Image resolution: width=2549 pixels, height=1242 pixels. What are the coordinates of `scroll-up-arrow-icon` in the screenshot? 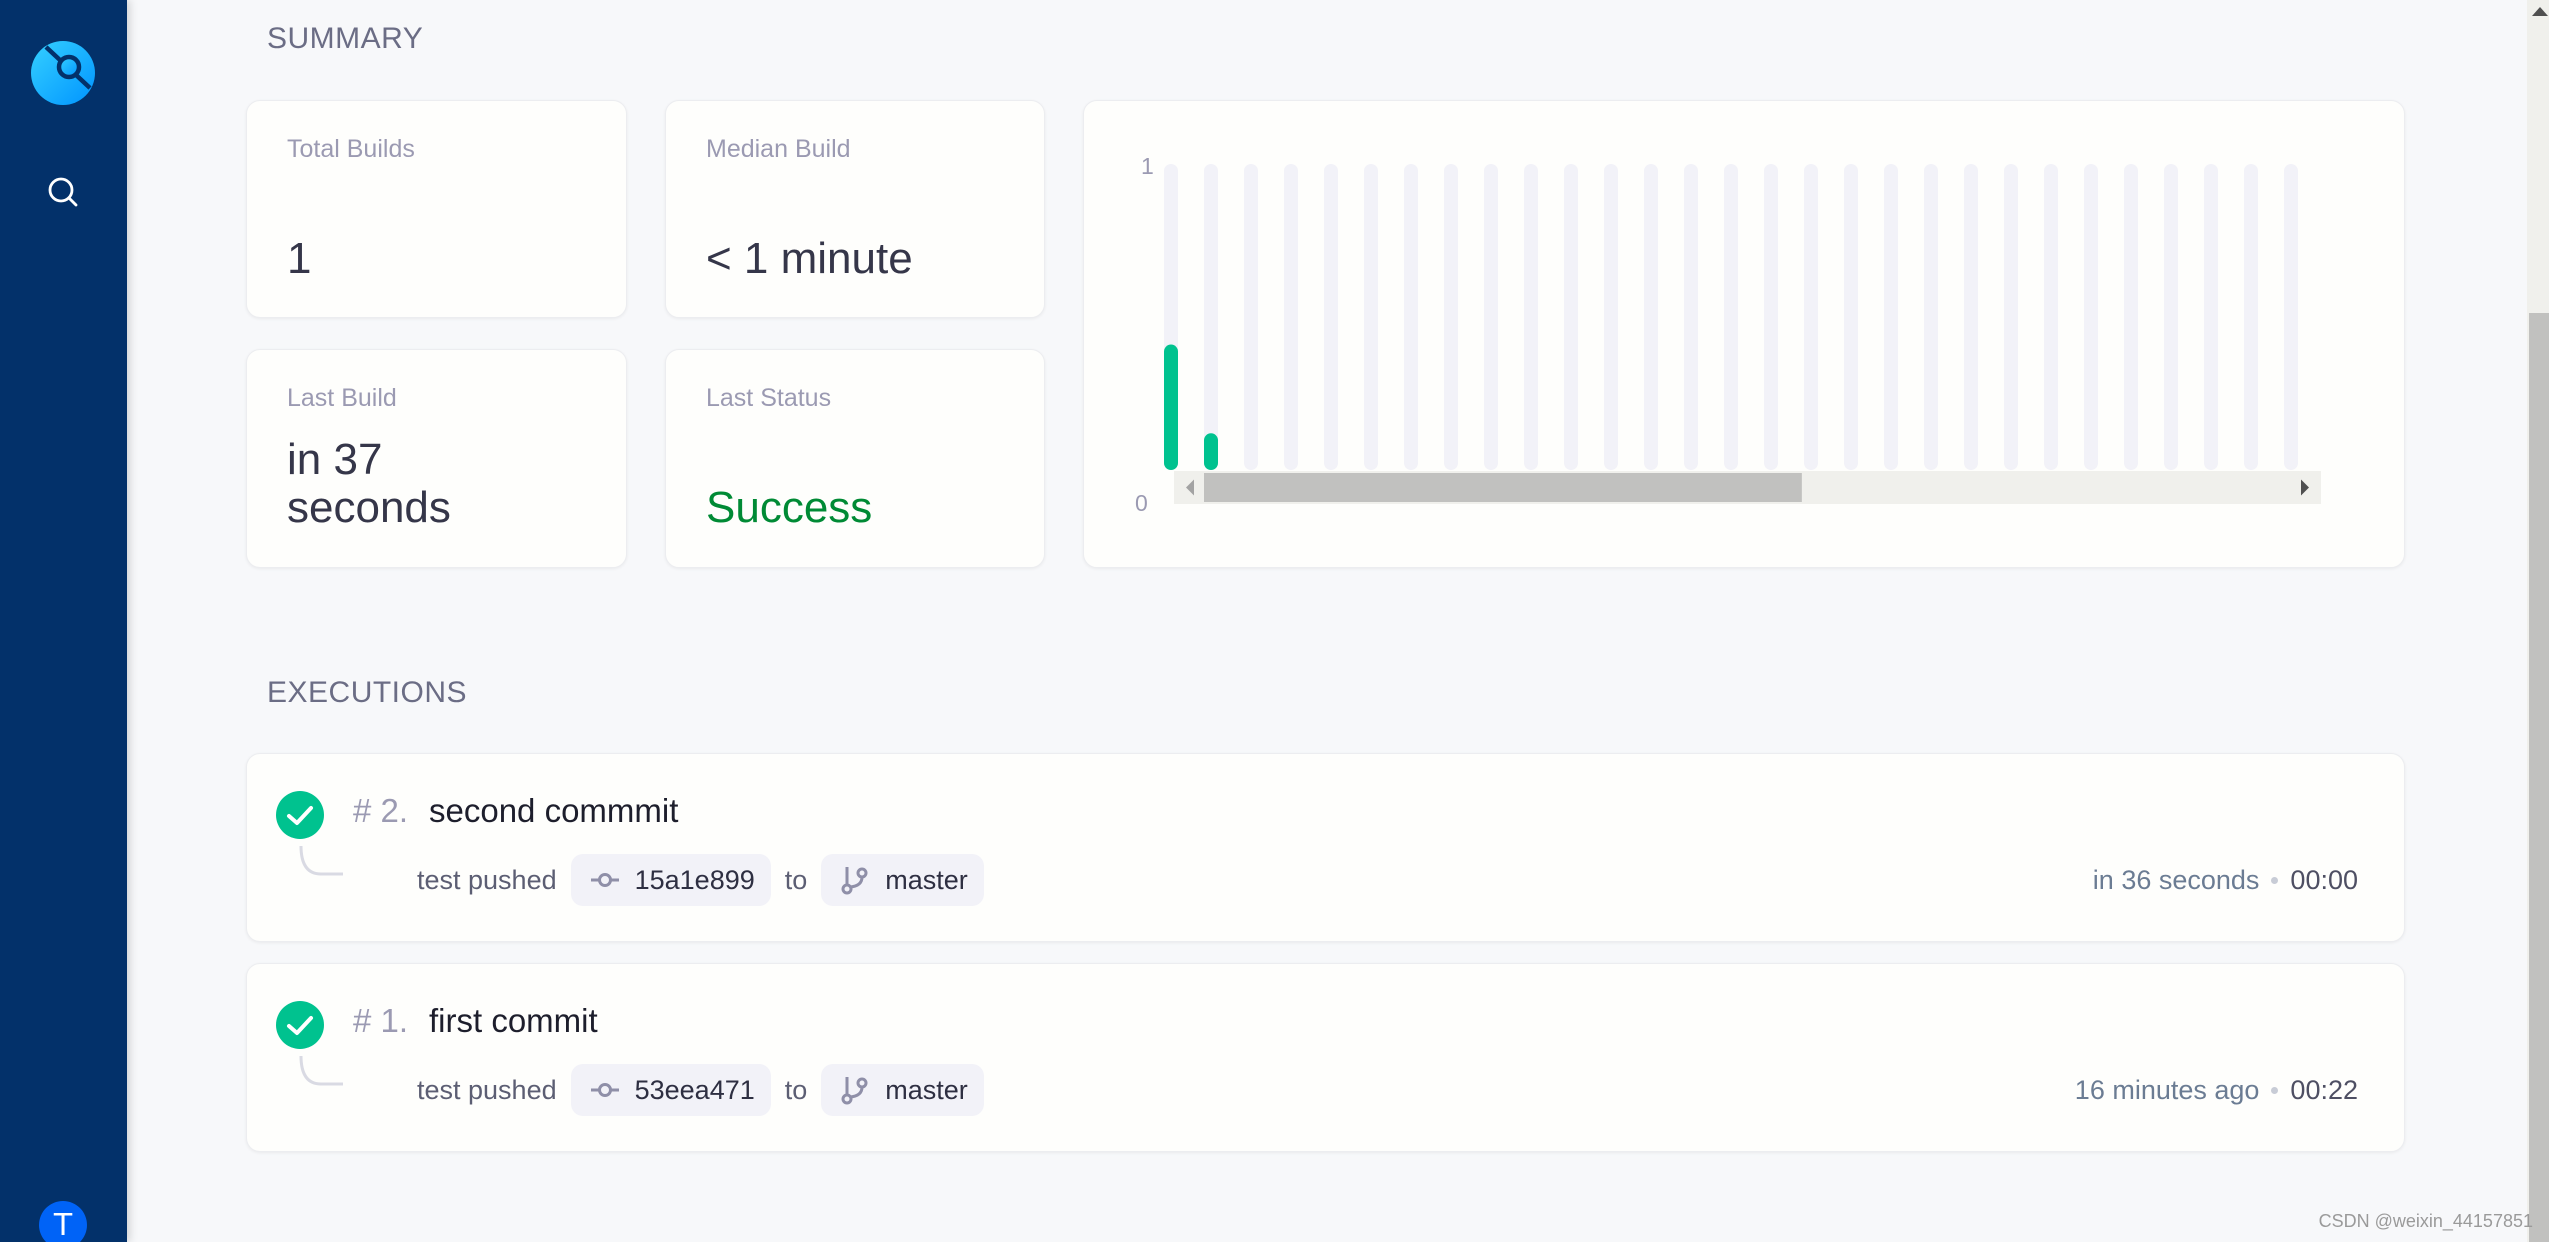 It's located at (2540, 11).